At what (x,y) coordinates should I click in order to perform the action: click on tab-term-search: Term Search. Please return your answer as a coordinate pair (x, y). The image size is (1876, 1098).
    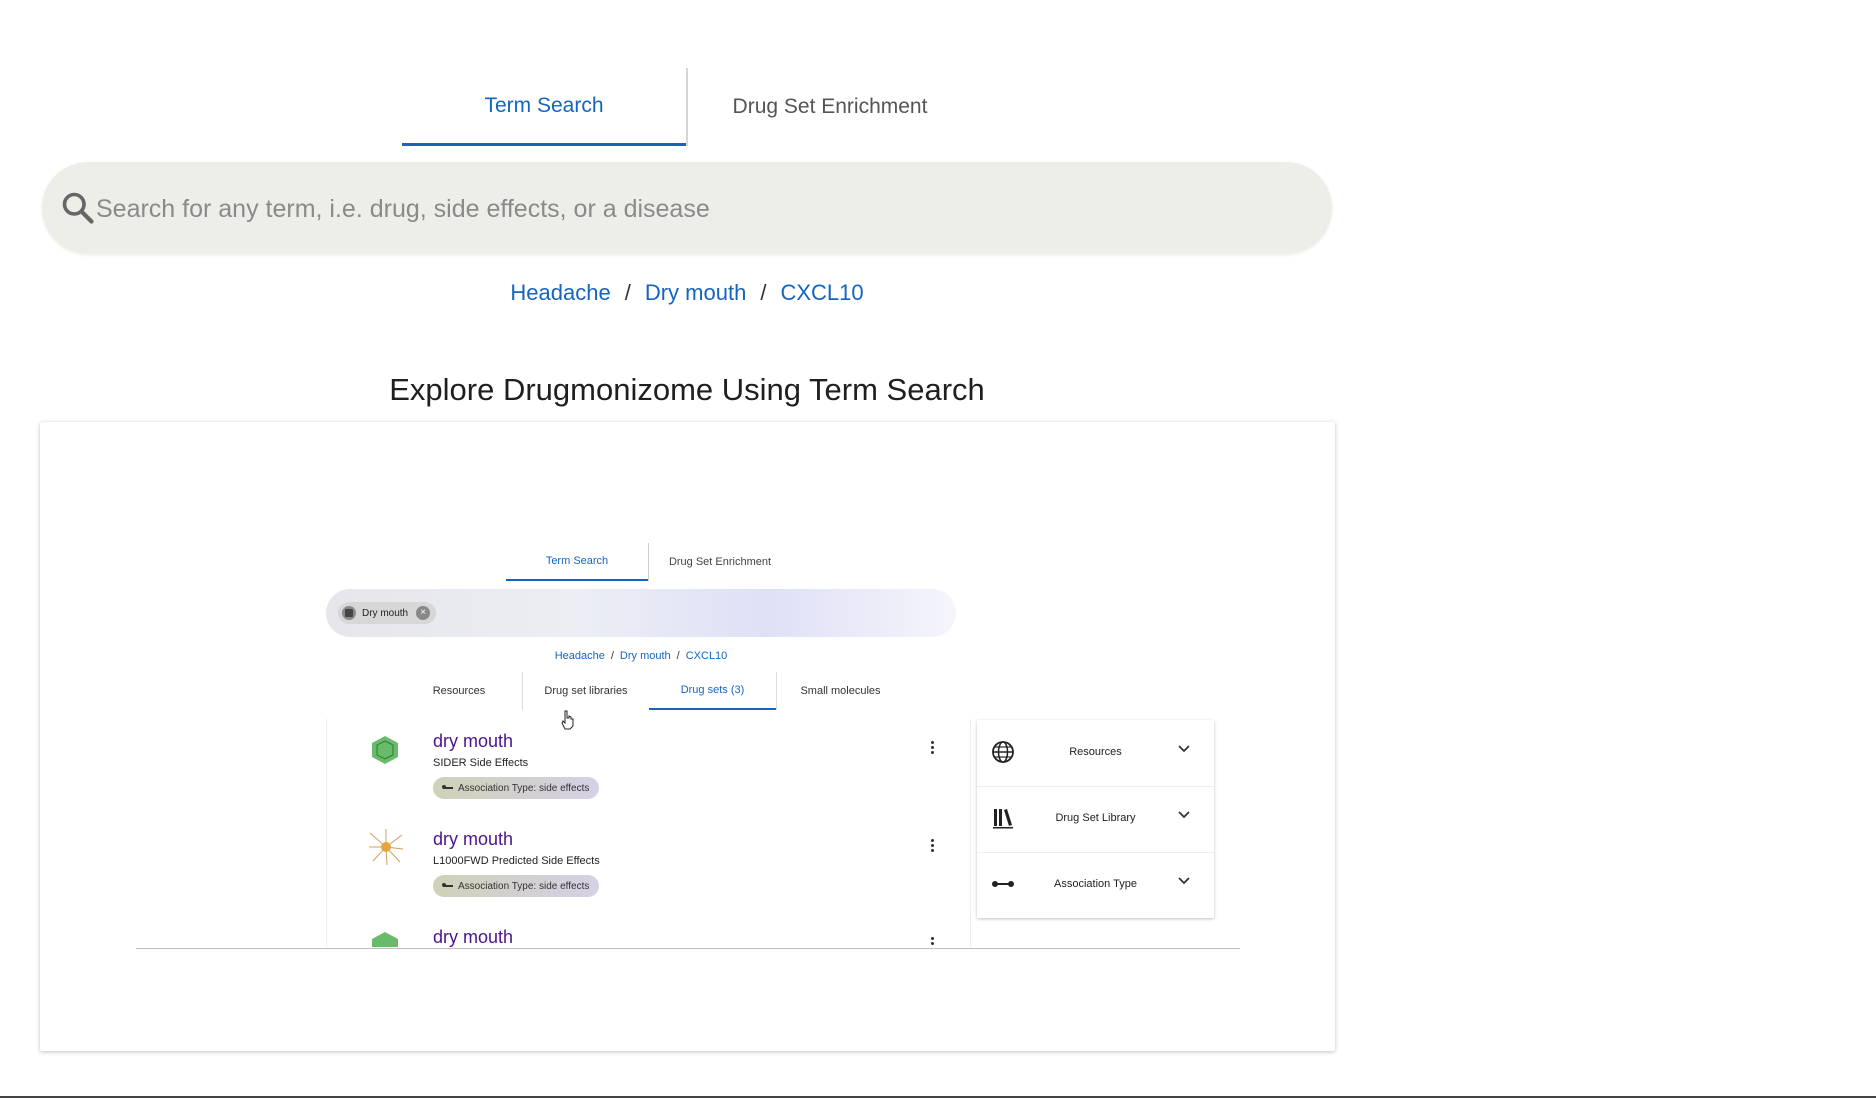
    Looking at the image, I should click on (544, 107).